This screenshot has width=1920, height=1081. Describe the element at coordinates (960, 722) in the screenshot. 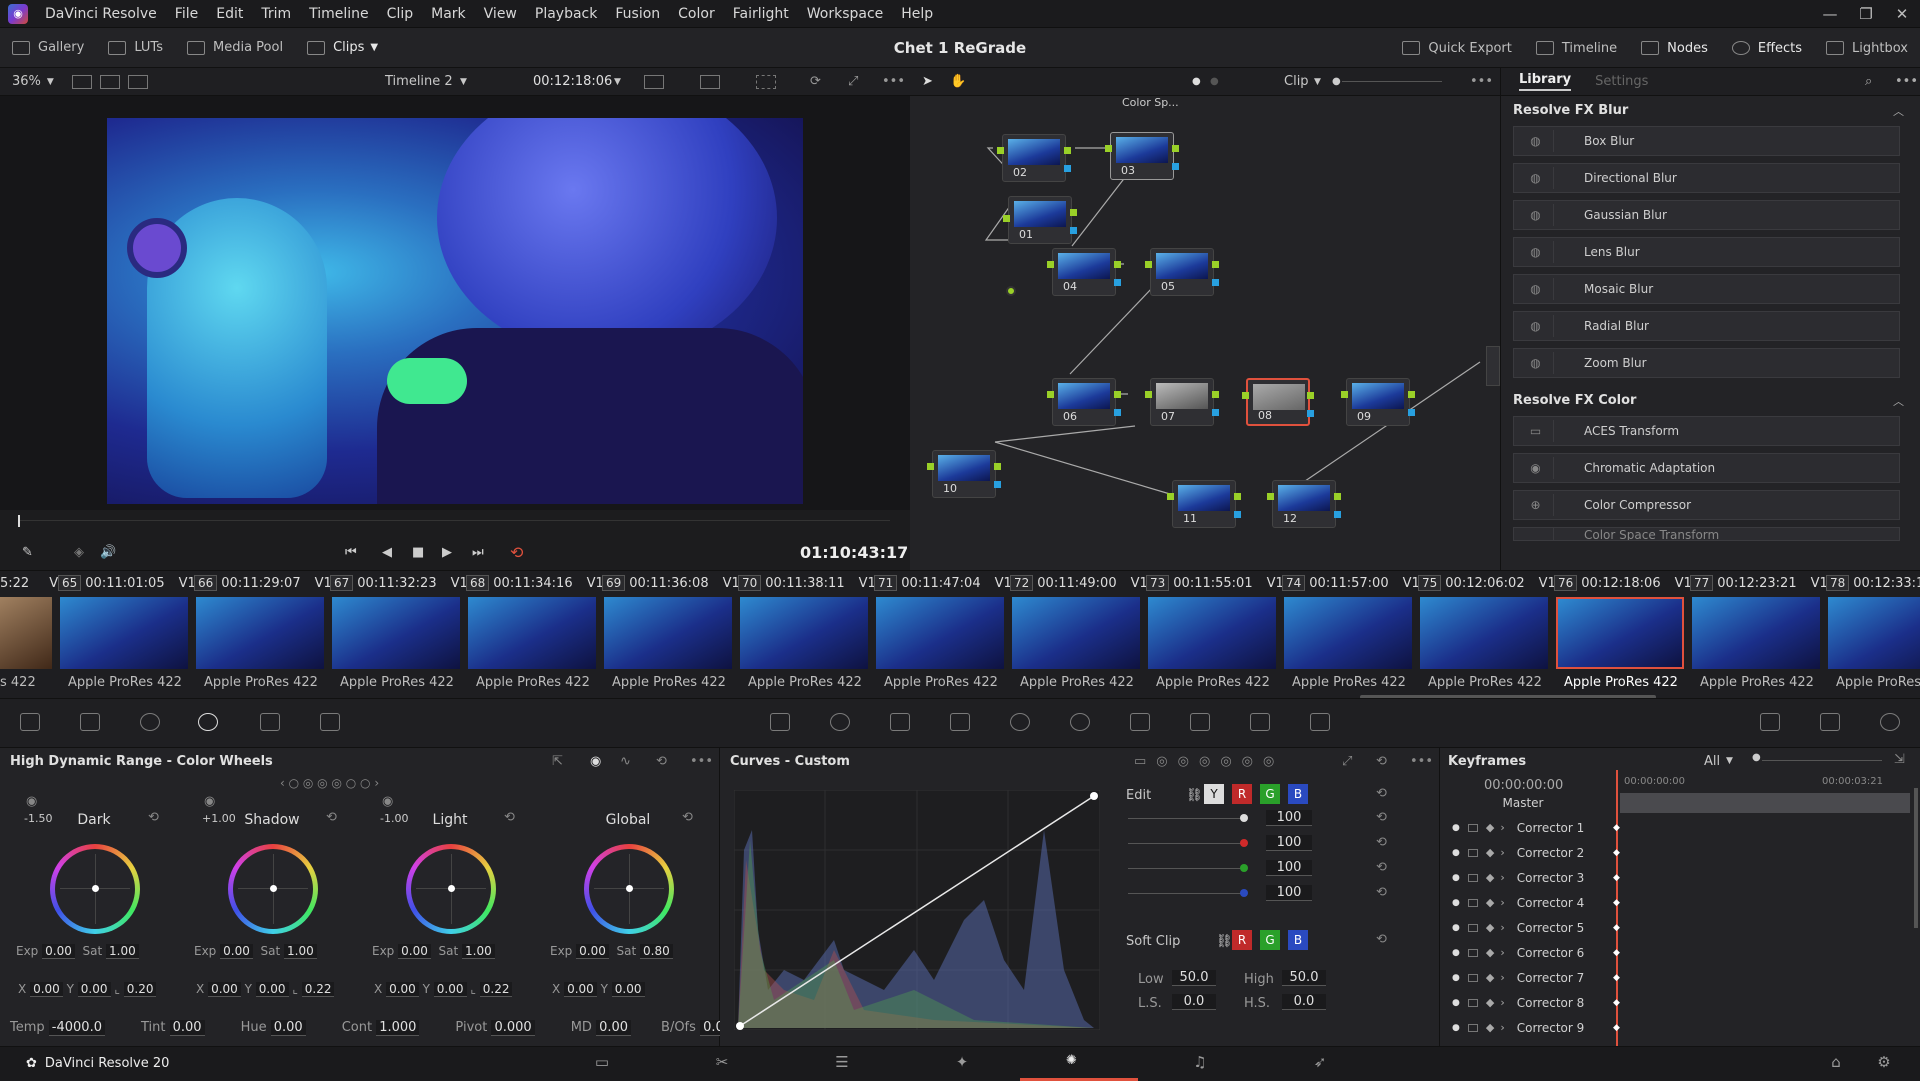

I see `power-window-icon` at that location.